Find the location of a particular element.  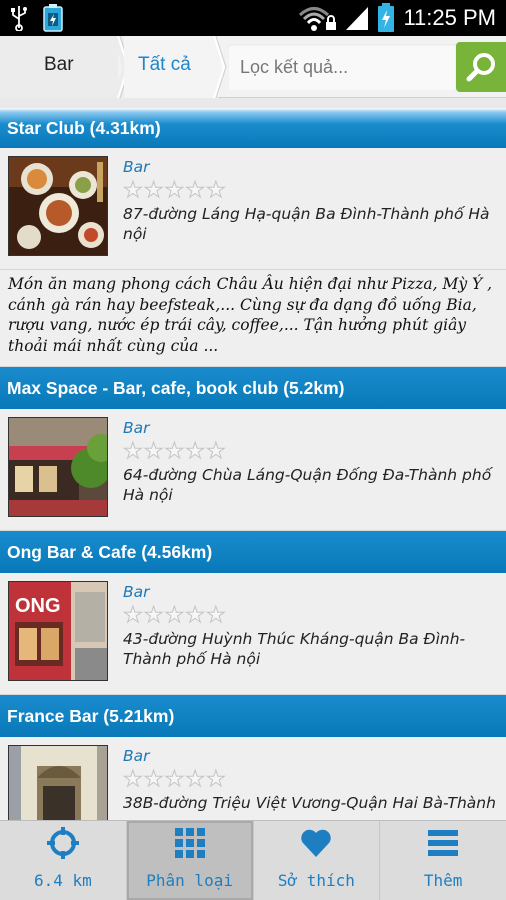

breadcrumb-separator is located at coordinates (218, 67).